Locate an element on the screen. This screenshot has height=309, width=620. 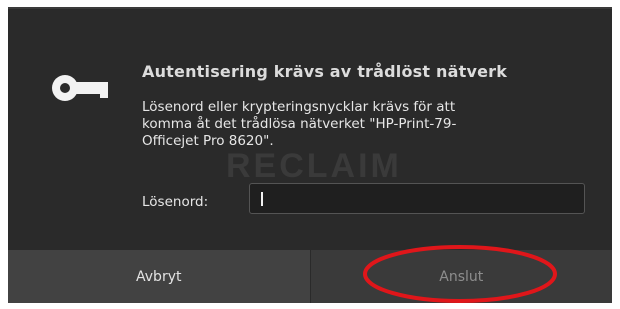
key-icon is located at coordinates (80, 88).